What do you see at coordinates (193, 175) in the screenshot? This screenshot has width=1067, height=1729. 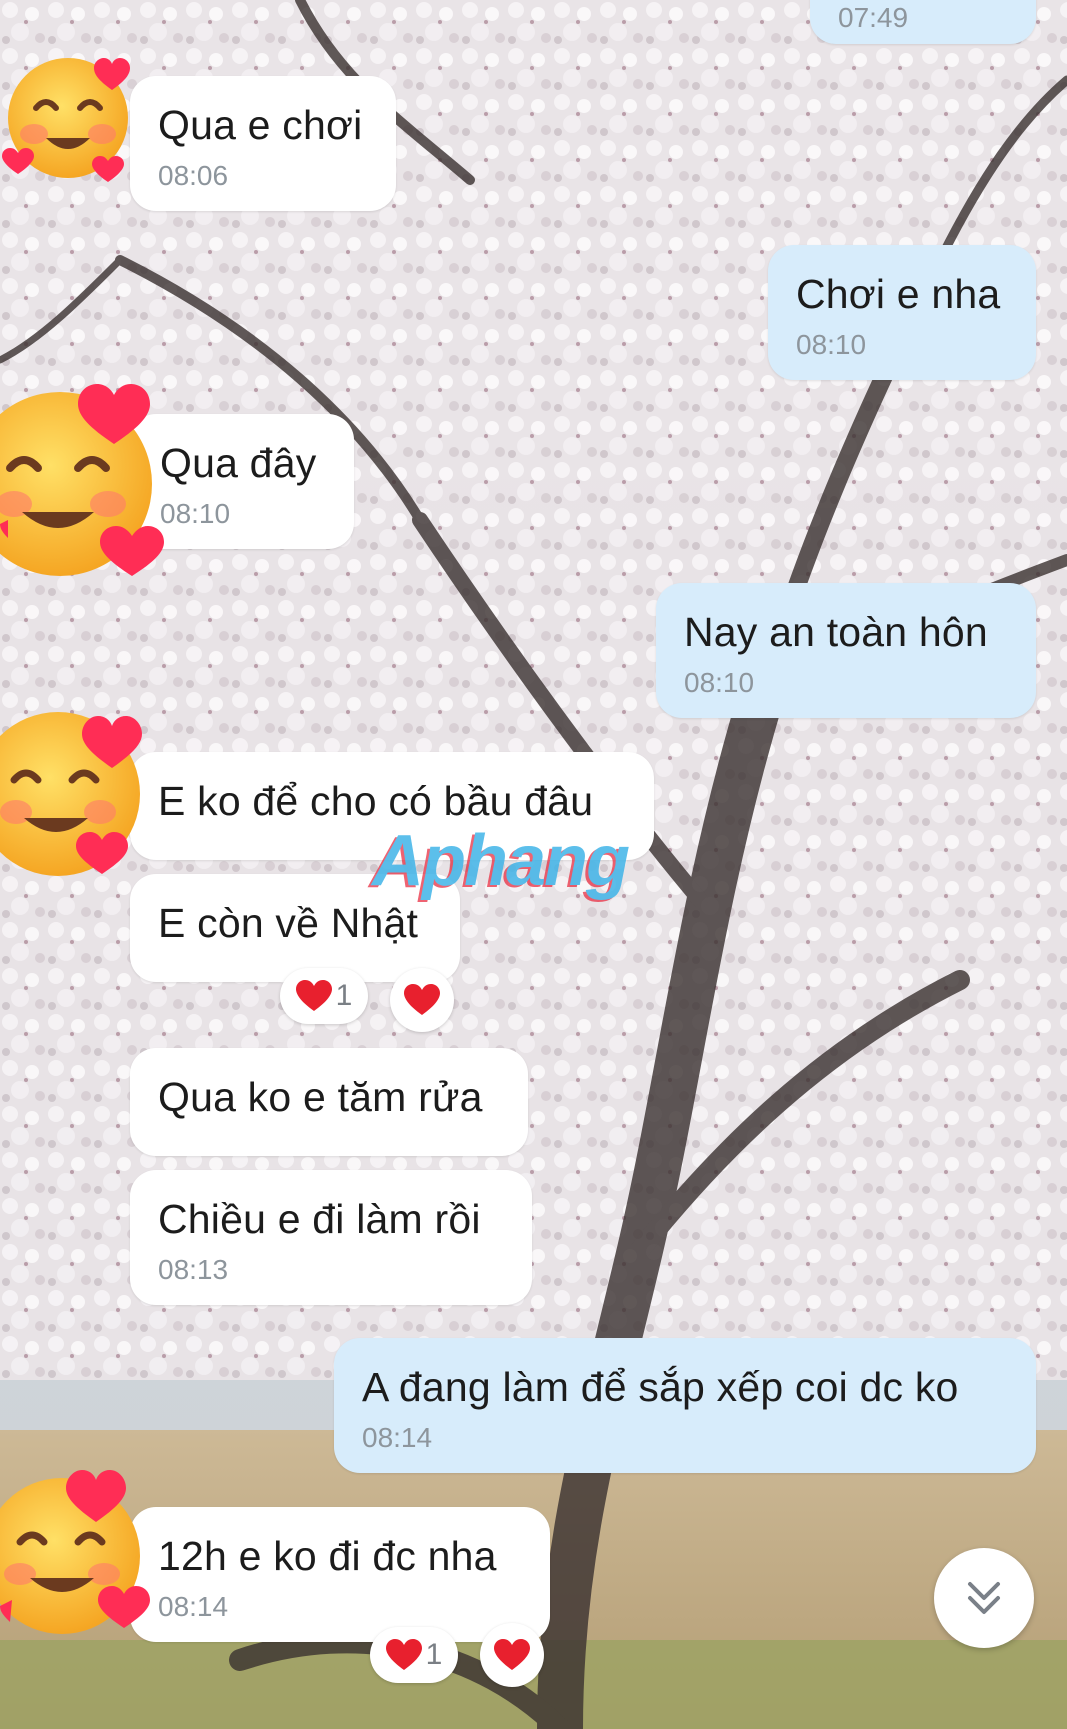 I see `message-timestamp: 08:06` at bounding box center [193, 175].